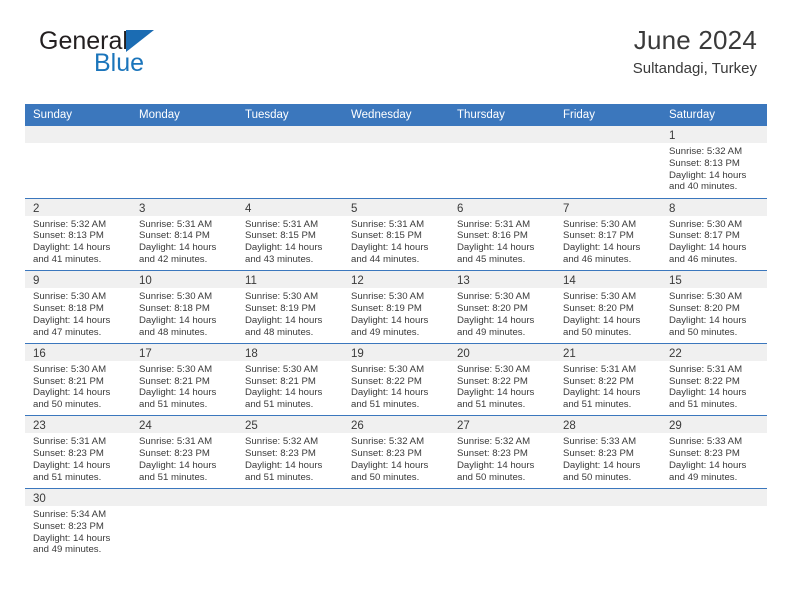 Image resolution: width=792 pixels, height=612 pixels. Describe the element at coordinates (566, 208) in the screenshot. I see `day-number: 7` at that location.